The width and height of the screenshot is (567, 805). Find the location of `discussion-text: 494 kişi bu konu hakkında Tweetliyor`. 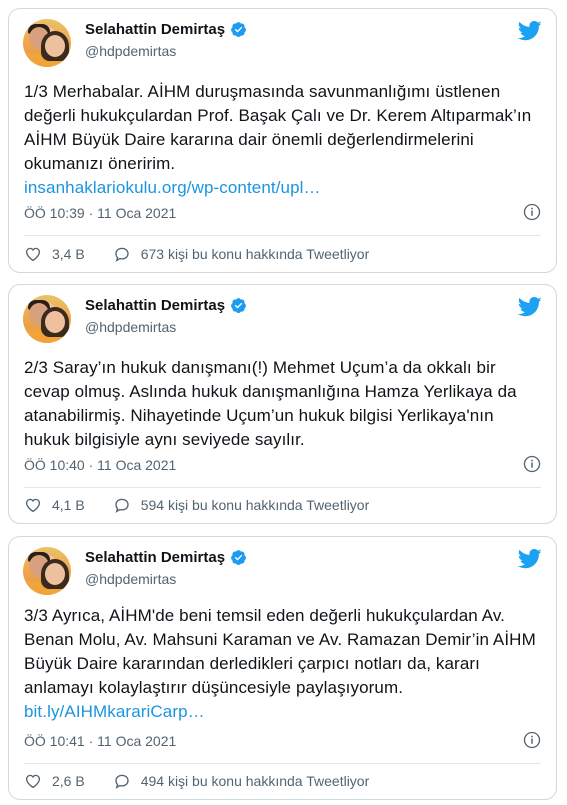

discussion-text: 494 kişi bu konu hakkında Tweetliyor is located at coordinates (255, 781).